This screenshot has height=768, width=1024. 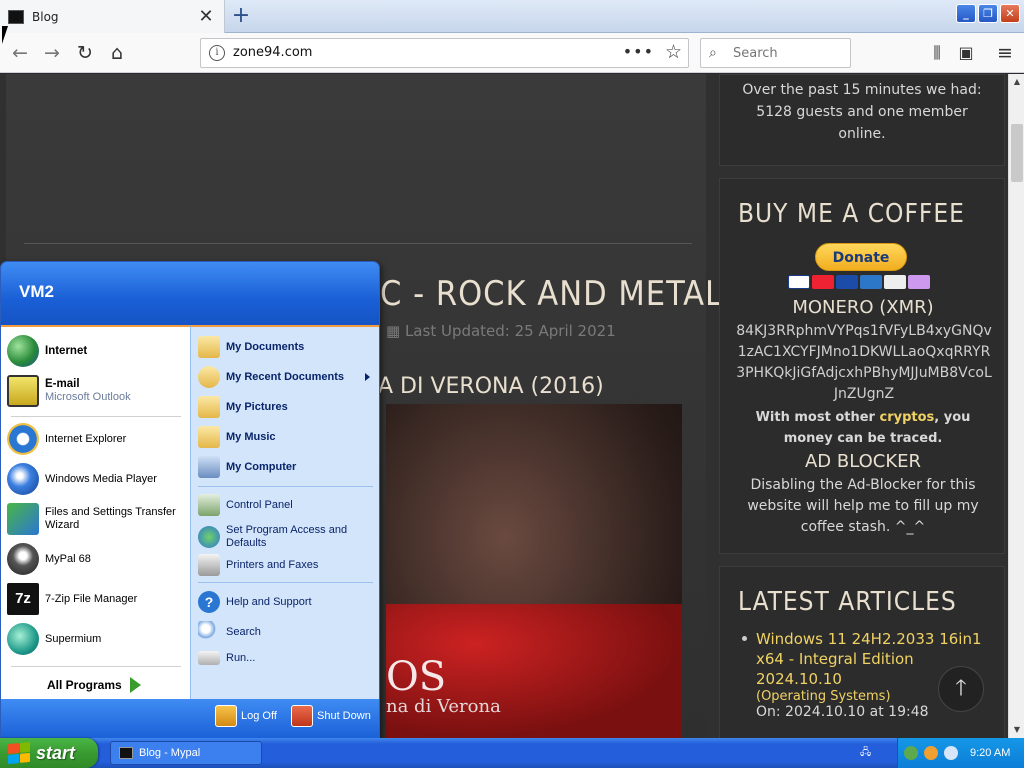 I want to click on search-input, so click(x=788, y=53).